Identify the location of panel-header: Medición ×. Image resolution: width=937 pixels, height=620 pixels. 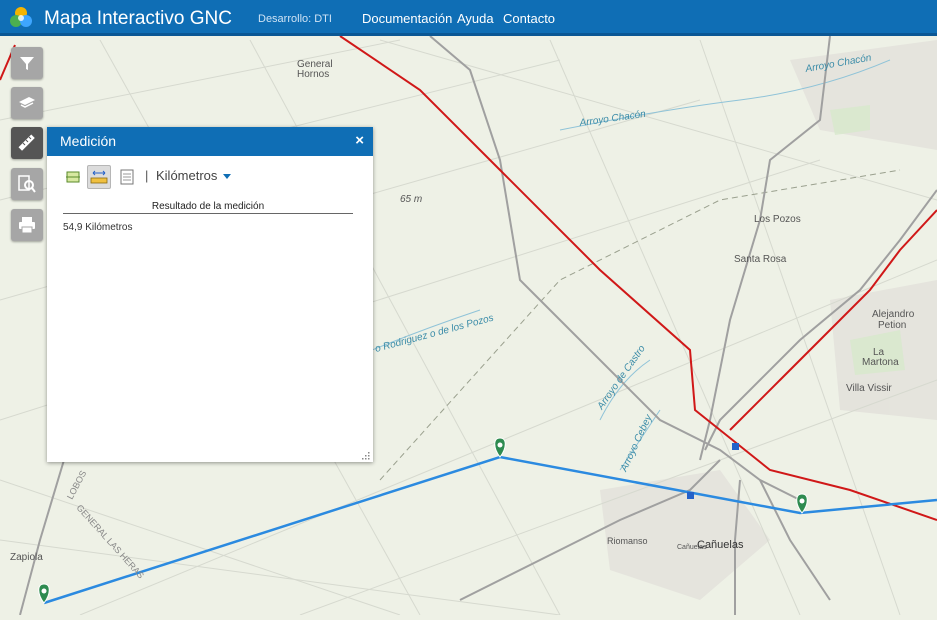
(210, 141).